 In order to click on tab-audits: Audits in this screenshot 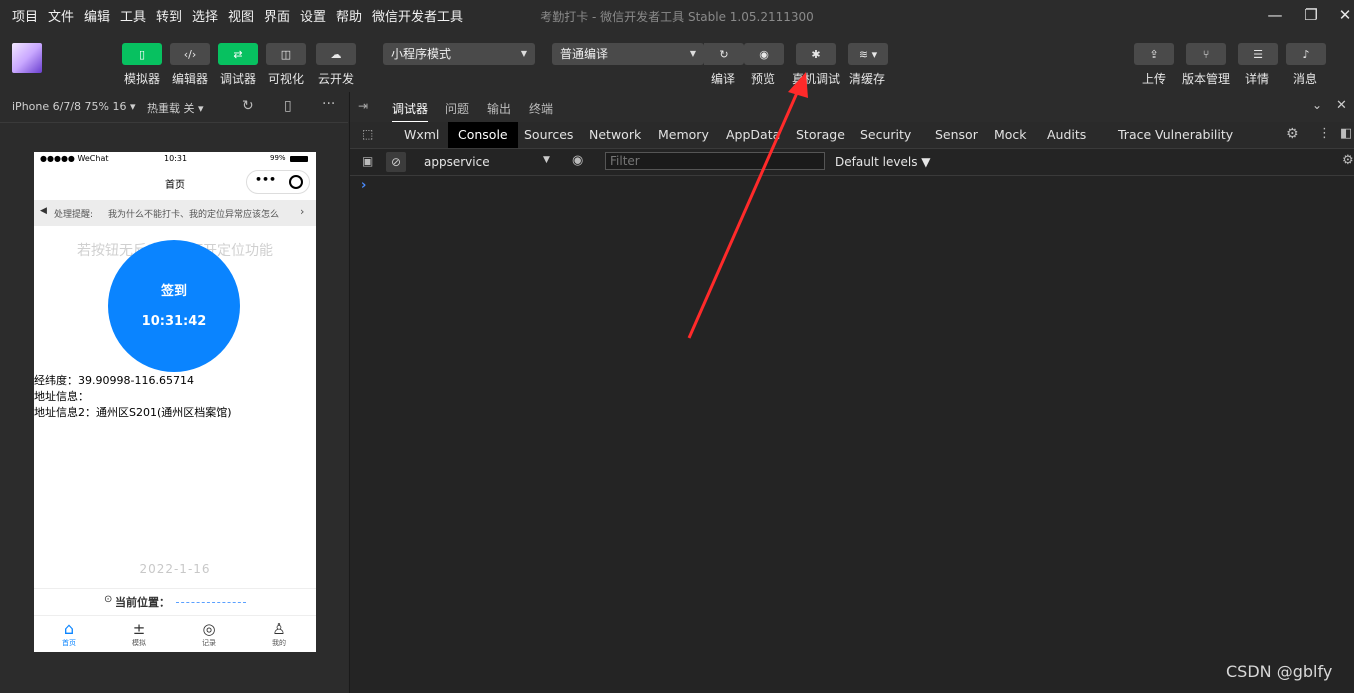, I will do `click(1066, 135)`.